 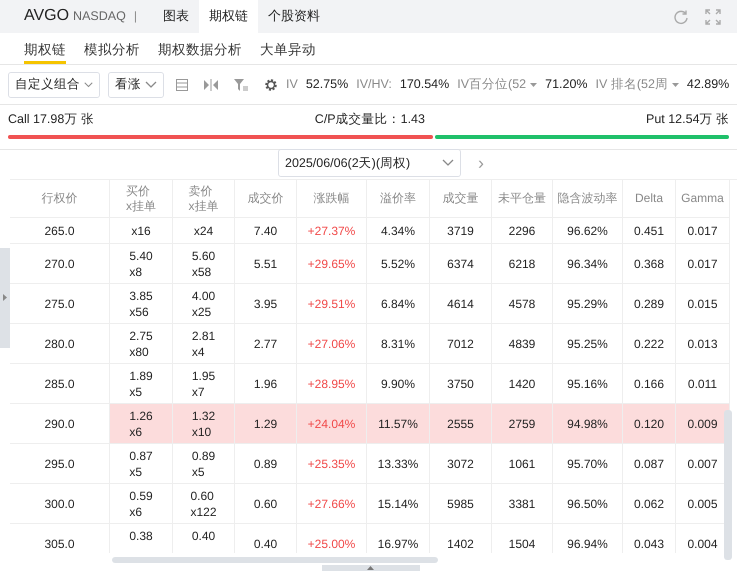 What do you see at coordinates (708, 84) in the screenshot?
I see `stat-value: 42.89%` at bounding box center [708, 84].